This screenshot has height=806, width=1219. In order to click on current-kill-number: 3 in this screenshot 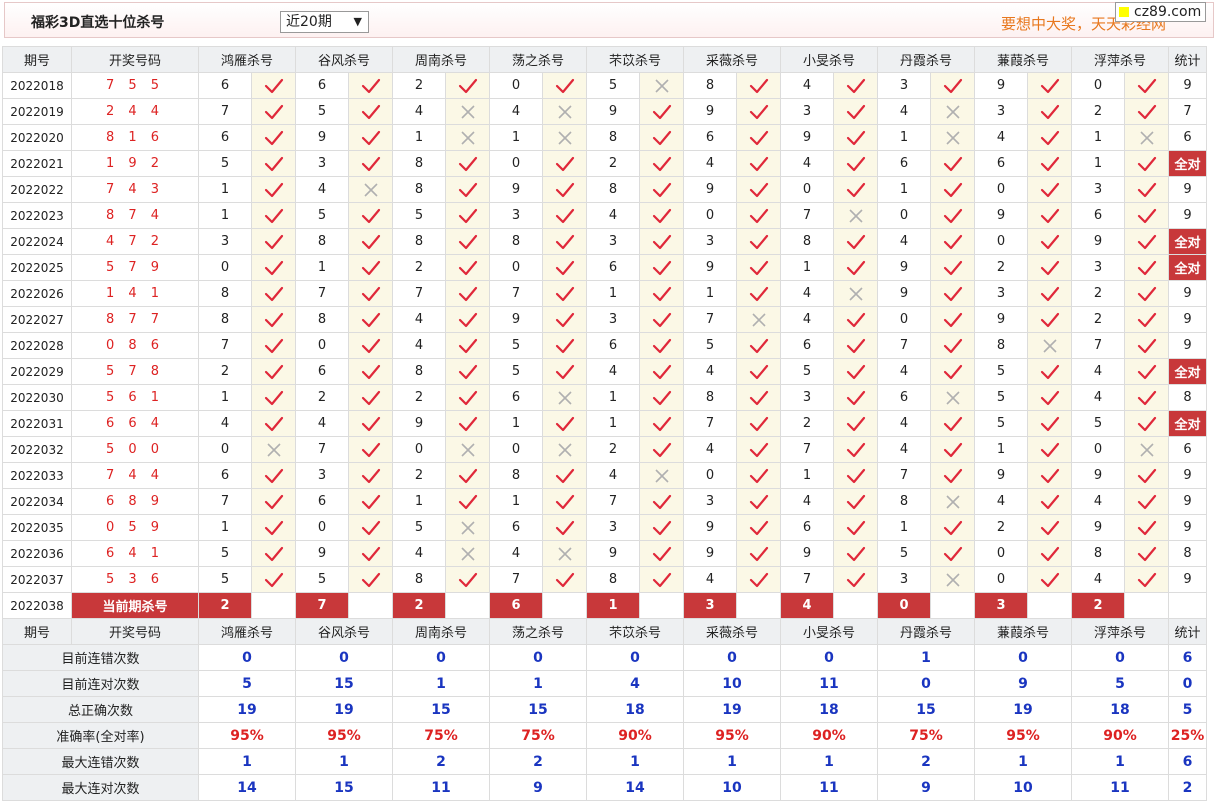, I will do `click(710, 605)`.